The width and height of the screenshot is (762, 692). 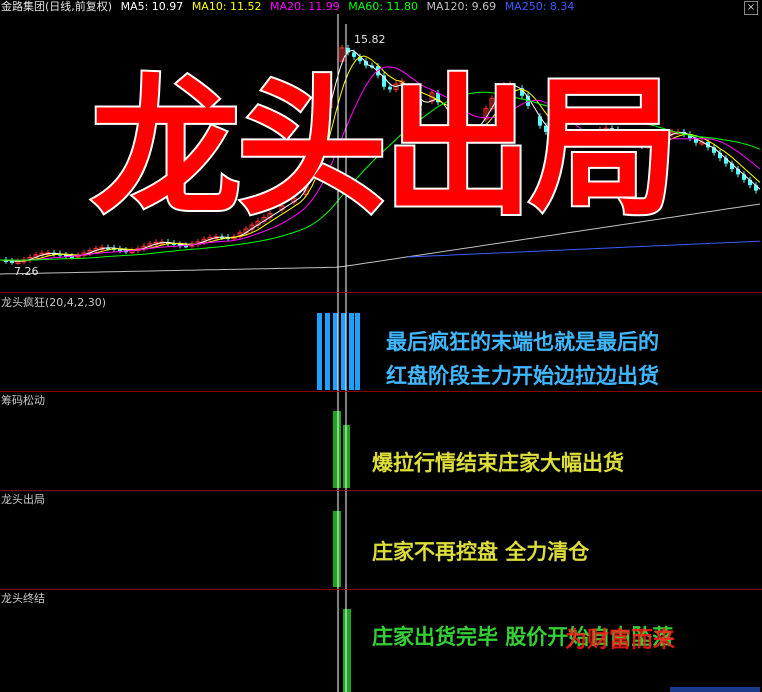 What do you see at coordinates (498, 463) in the screenshot?
I see `panel-2-annotation: 爆拉行情结束庄家大幅出货` at bounding box center [498, 463].